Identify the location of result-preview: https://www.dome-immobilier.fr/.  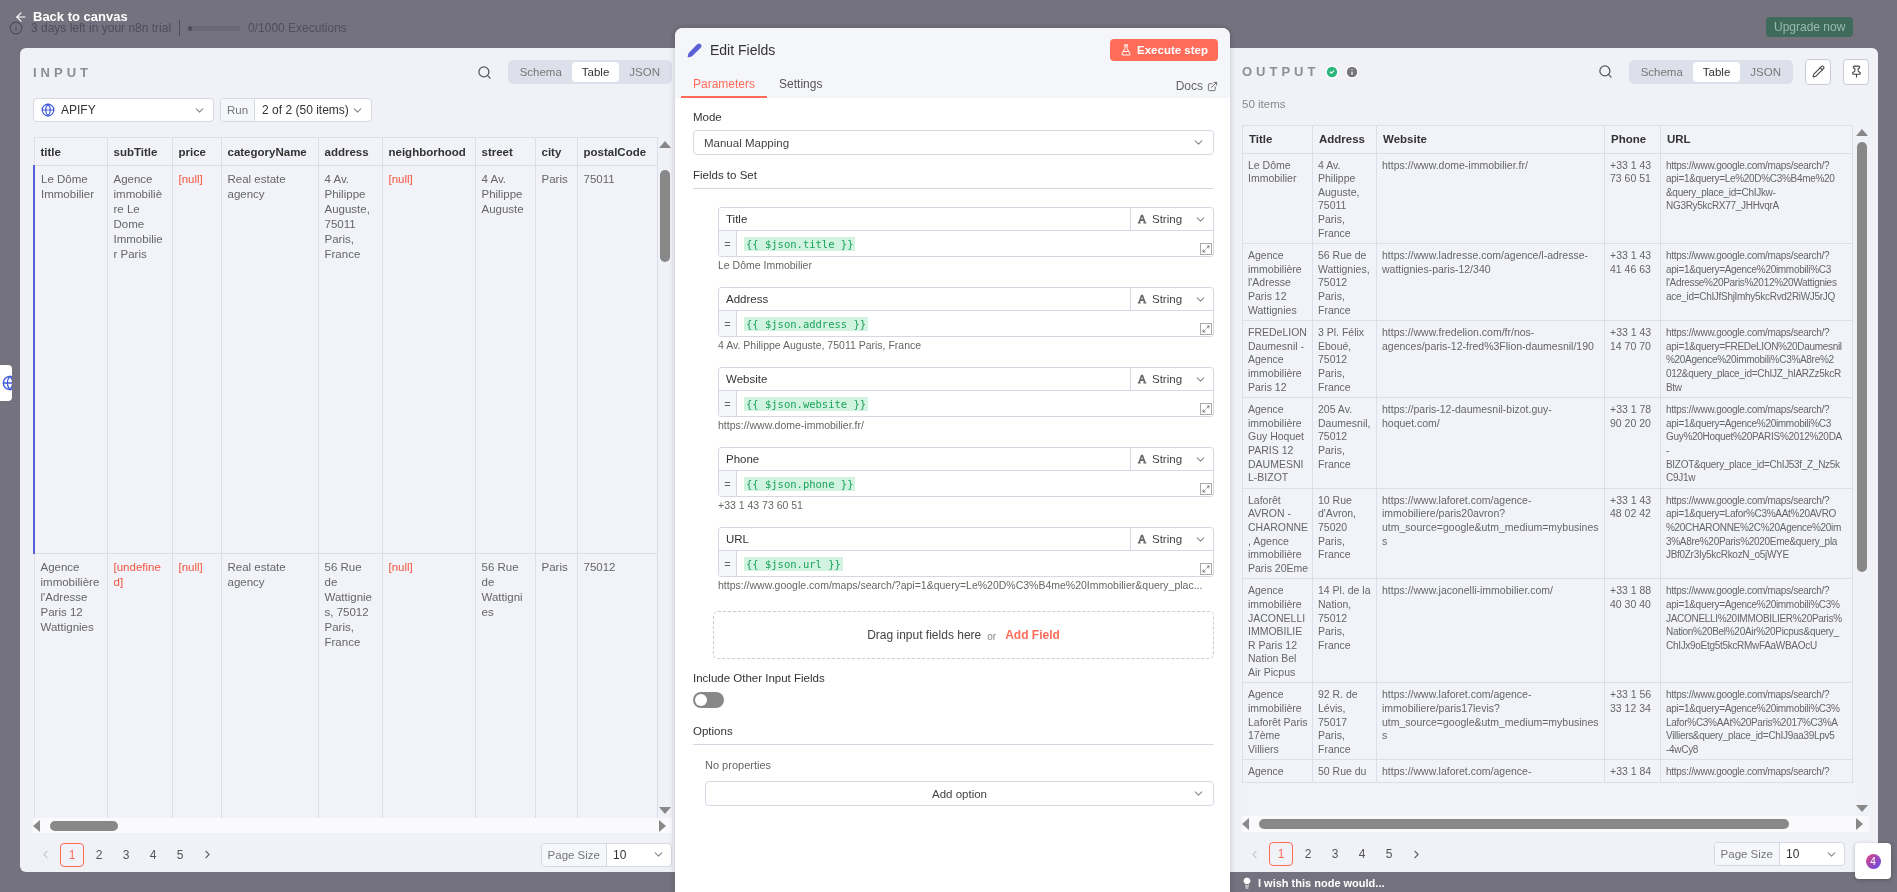
(791, 425).